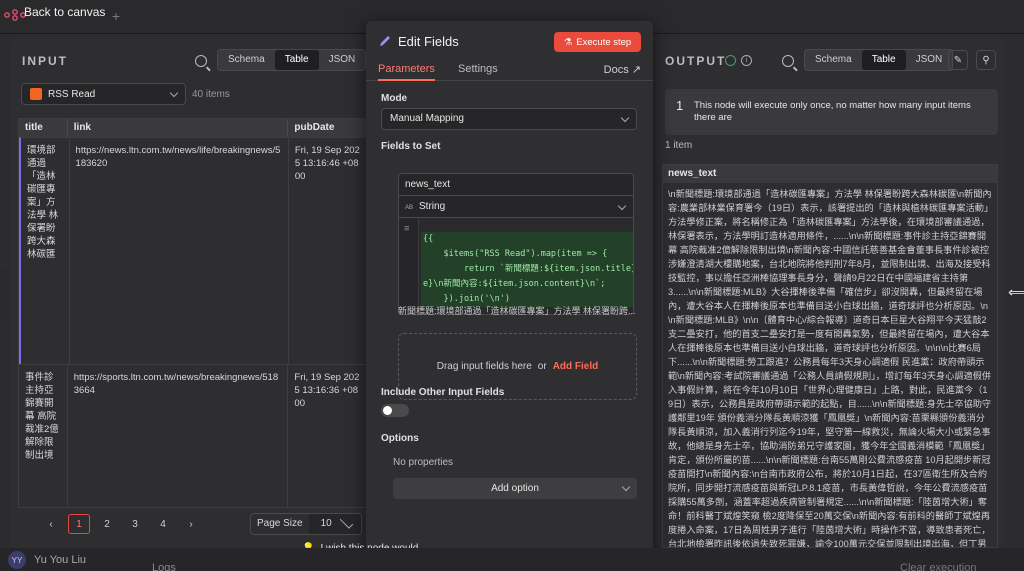 The height and width of the screenshot is (571, 1024). What do you see at coordinates (527, 269) in the screenshot?
I see `code-line: return `新聞標題:${item.json.title}` at bounding box center [527, 269].